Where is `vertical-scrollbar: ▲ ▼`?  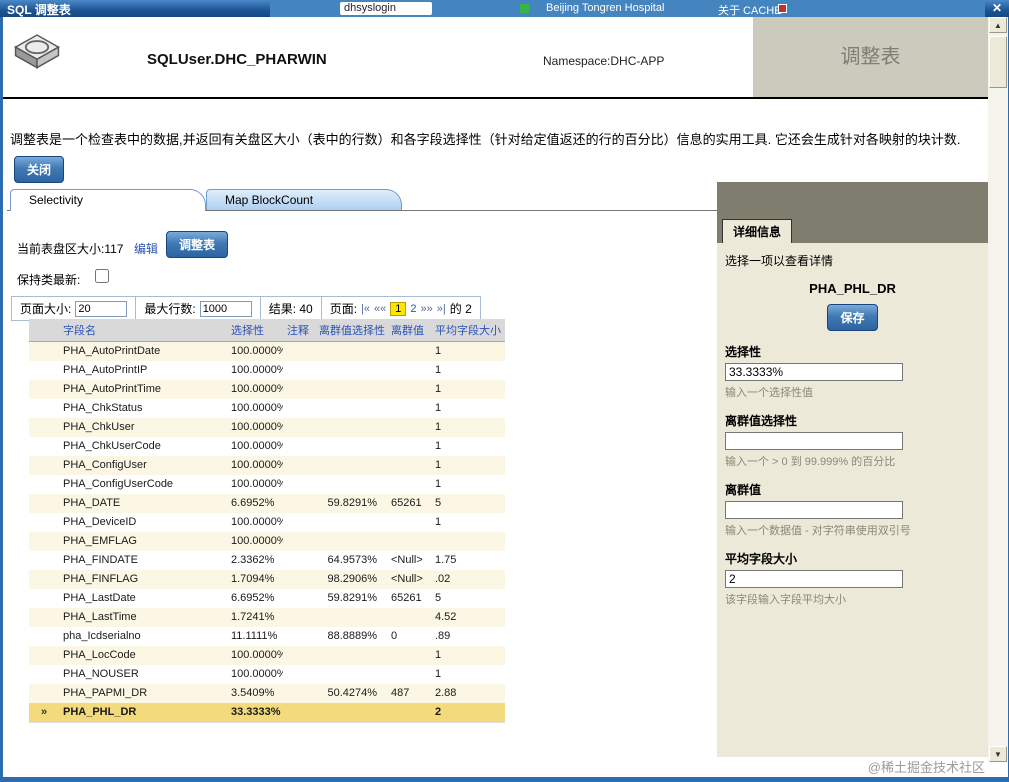
vertical-scrollbar: ▲ ▼ is located at coordinates (998, 389).